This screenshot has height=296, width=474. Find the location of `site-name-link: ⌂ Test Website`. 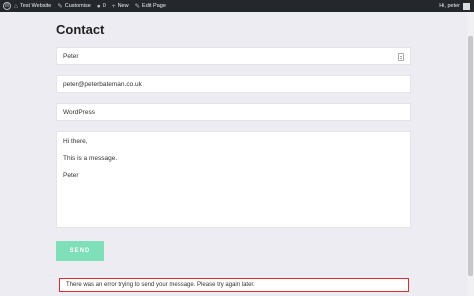

site-name-link: ⌂ Test Website is located at coordinates (32, 6).